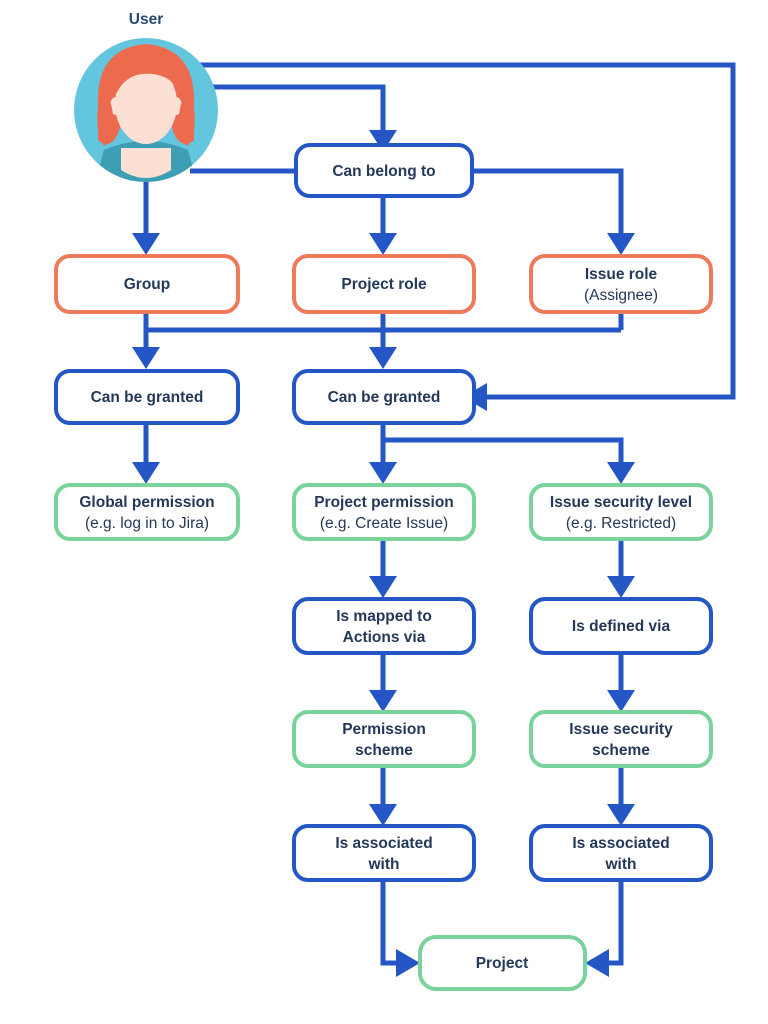 This screenshot has height=1024, width=768. What do you see at coordinates (383, 358) in the screenshot?
I see `arrowhead-into-can-be-granted-mid-top` at bounding box center [383, 358].